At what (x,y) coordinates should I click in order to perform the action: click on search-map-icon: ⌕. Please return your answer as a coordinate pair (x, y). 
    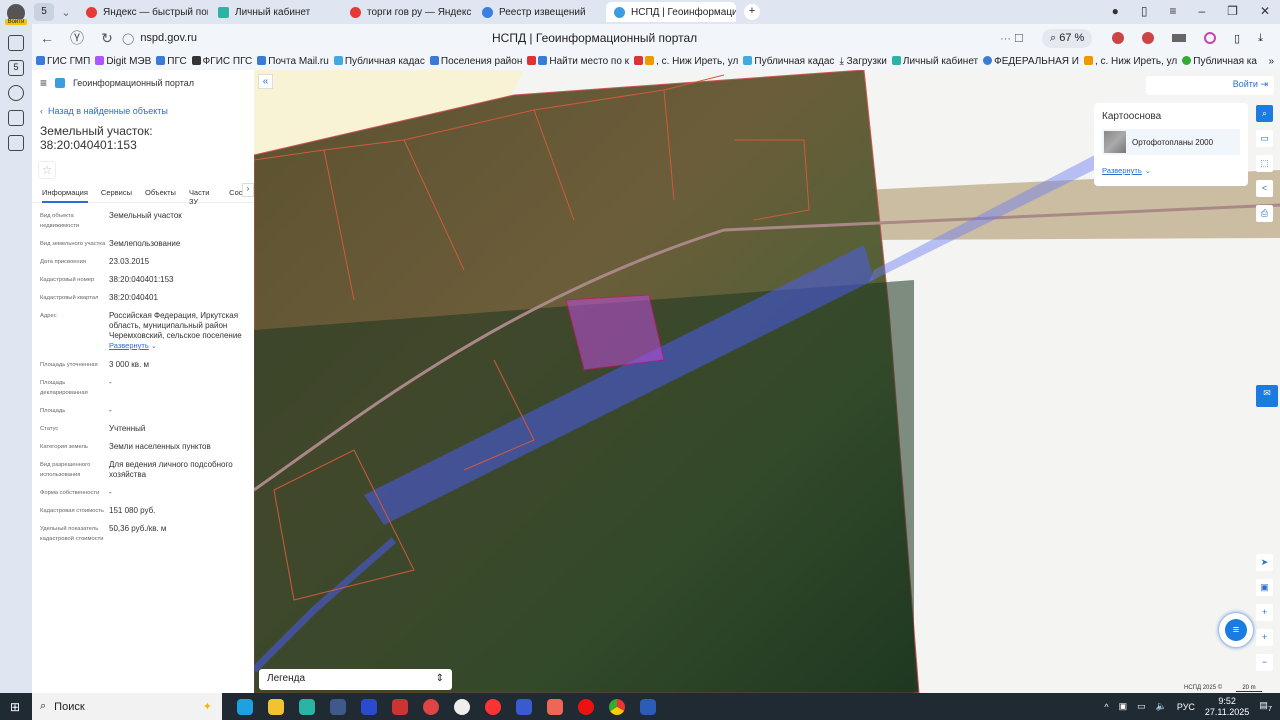
    Looking at the image, I should click on (1264, 113).